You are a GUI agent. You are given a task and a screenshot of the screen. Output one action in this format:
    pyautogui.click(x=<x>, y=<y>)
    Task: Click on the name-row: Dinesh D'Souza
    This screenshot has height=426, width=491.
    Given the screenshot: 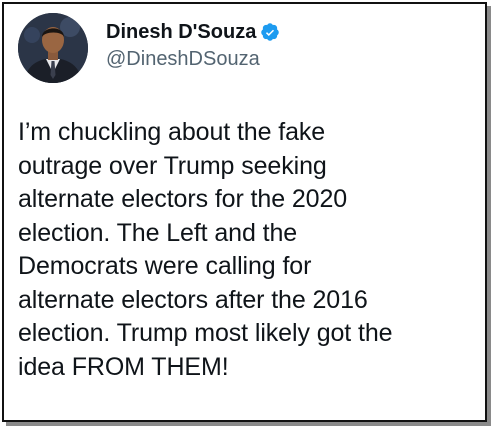 What is the action you would take?
    pyautogui.click(x=193, y=32)
    